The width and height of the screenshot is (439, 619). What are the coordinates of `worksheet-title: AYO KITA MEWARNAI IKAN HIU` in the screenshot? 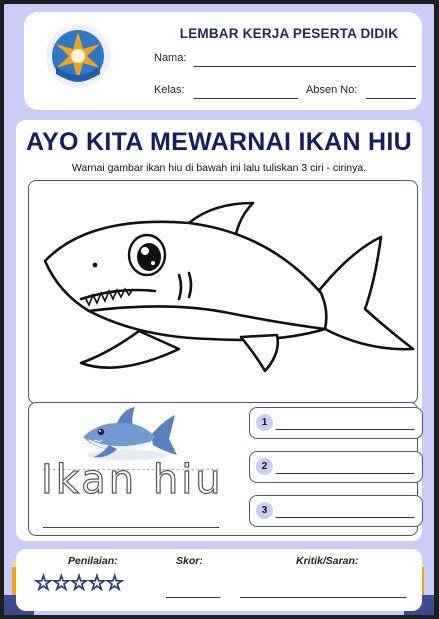 It's located at (219, 142).